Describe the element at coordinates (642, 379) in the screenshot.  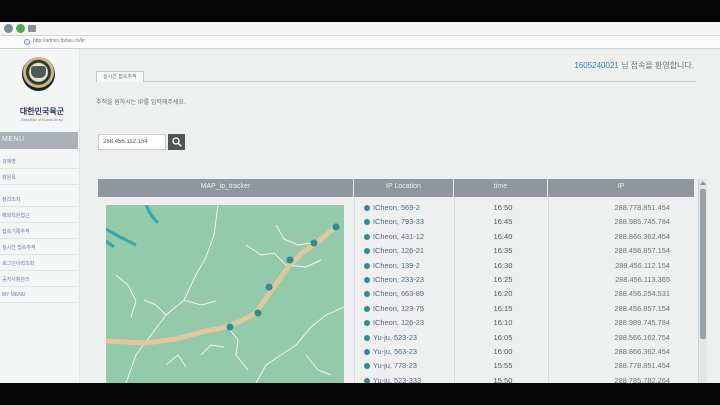
I see `ip-cell: 288.785.782.264` at that location.